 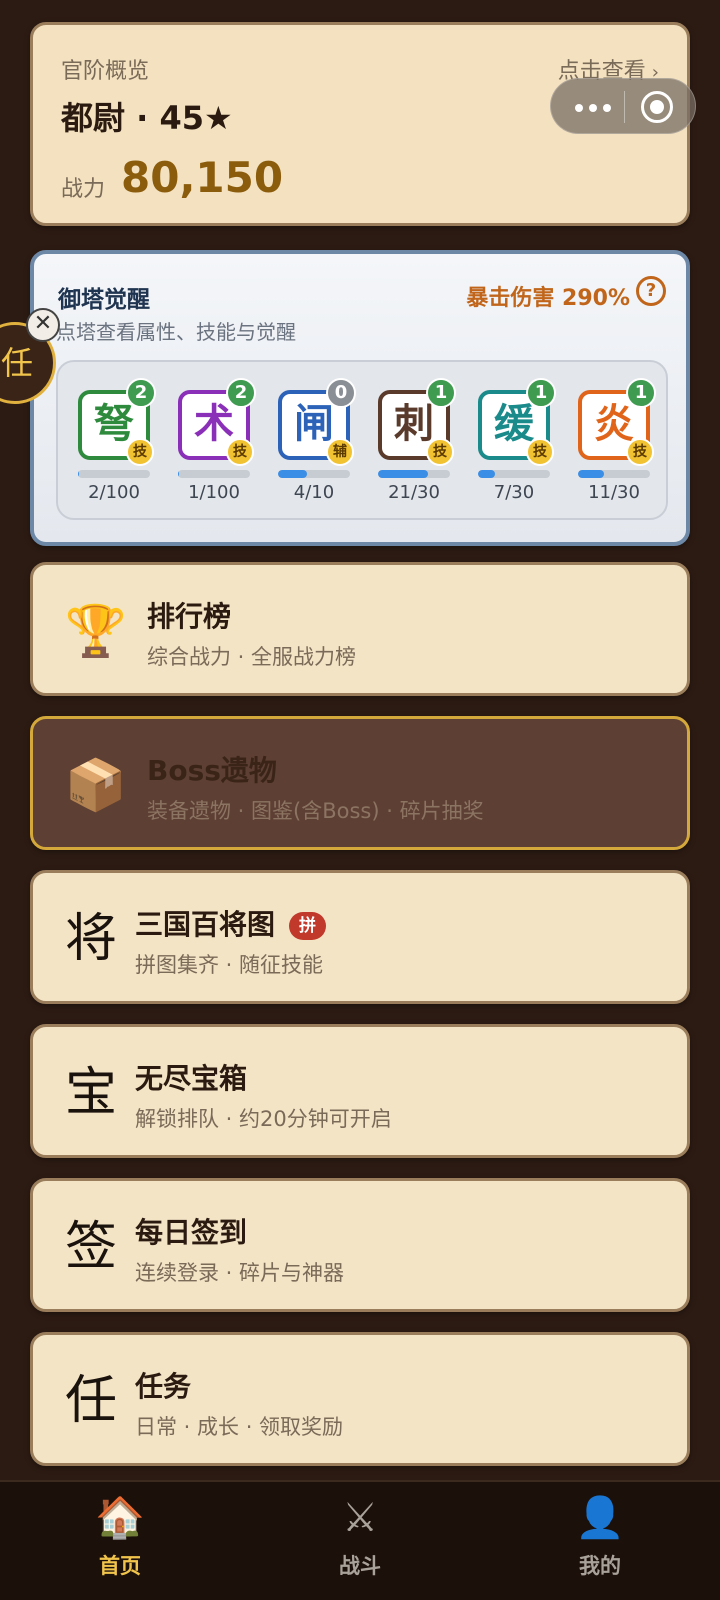 I want to click on exit-miniprogram-icon, so click(x=657, y=107).